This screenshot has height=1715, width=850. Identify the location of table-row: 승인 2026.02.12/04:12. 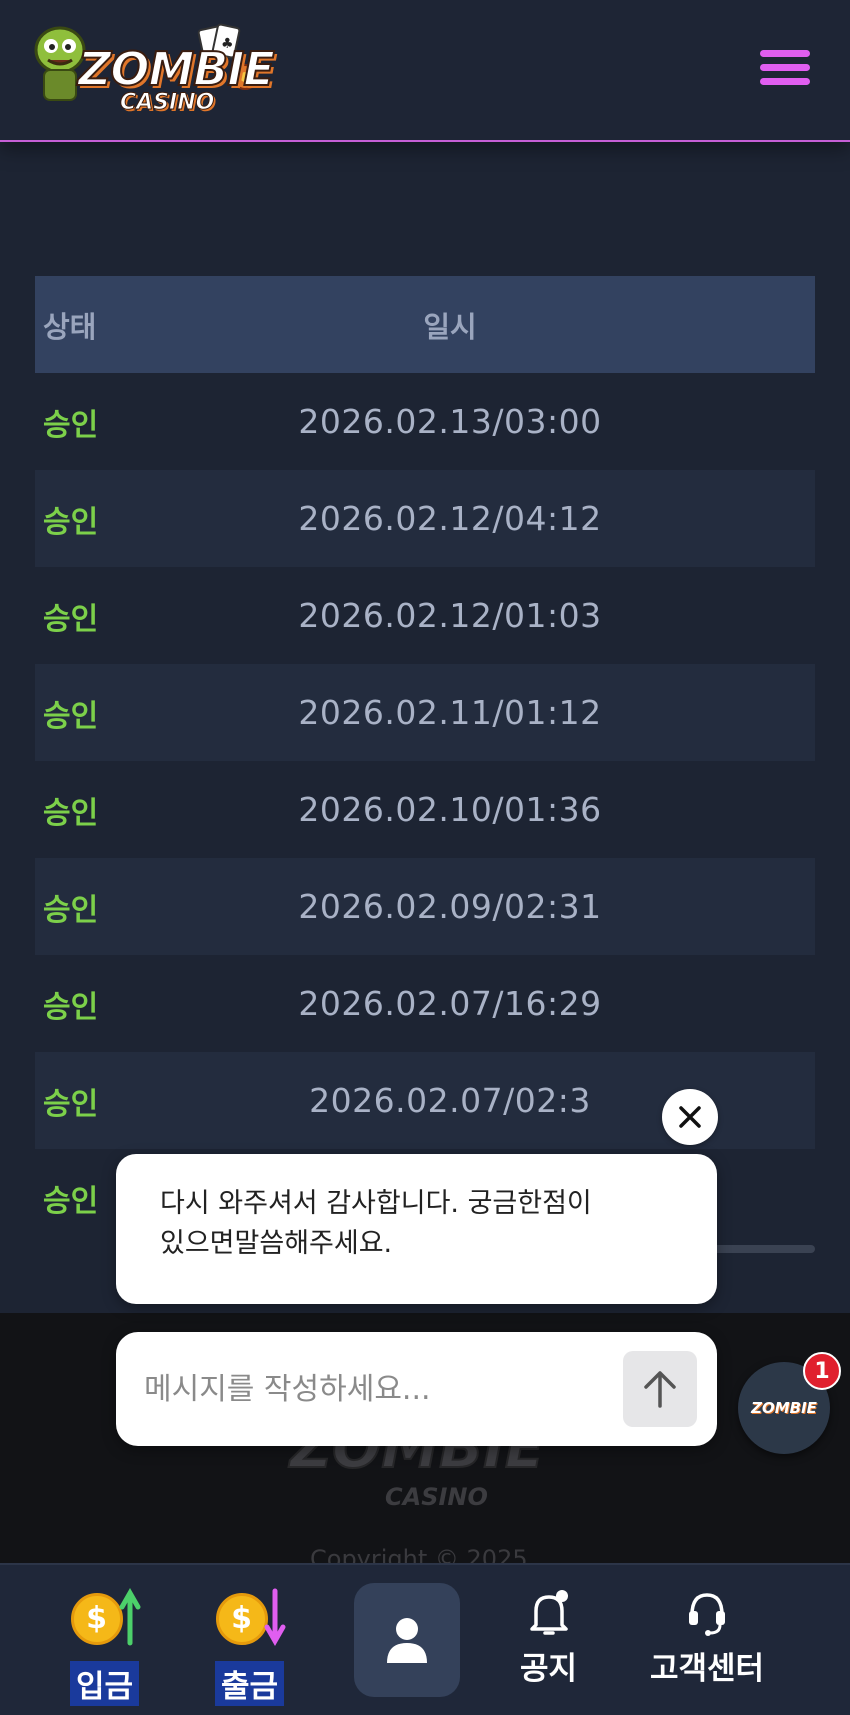
(425, 518).